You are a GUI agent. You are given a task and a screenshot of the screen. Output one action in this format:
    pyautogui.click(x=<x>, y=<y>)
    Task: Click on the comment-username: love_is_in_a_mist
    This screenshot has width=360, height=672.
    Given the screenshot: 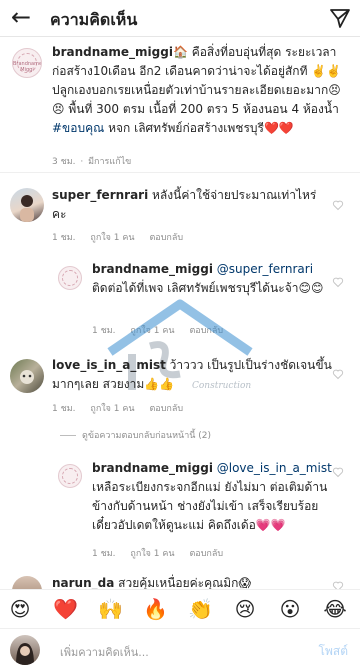 What is the action you would take?
    pyautogui.click(x=109, y=365)
    